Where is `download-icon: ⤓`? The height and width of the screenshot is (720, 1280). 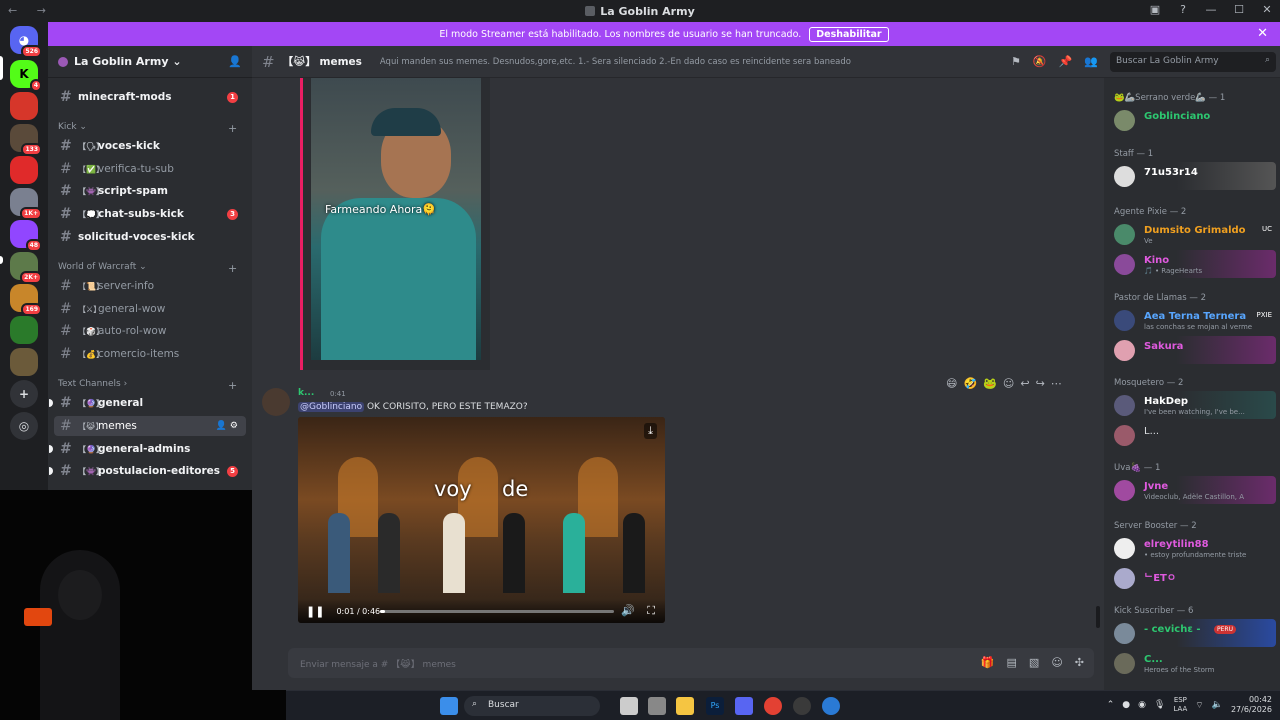 download-icon: ⤓ is located at coordinates (650, 431).